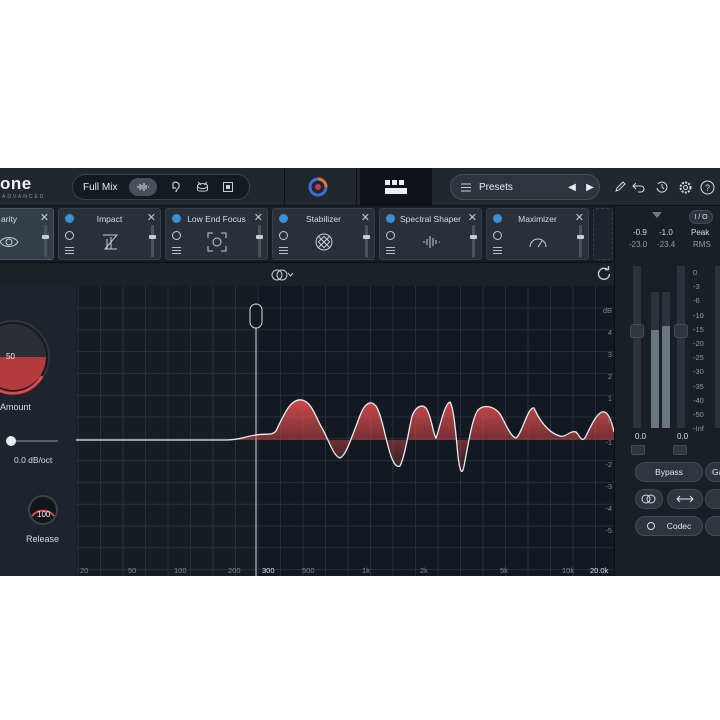  Describe the element at coordinates (609, 376) in the screenshot. I see `y-tick-label: 2` at that location.